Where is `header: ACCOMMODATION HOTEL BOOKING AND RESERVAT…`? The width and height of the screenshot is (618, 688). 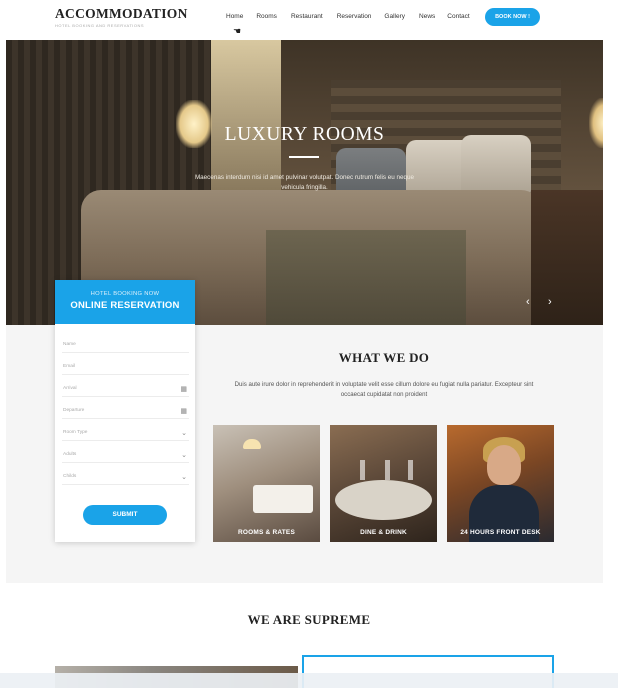
header: ACCOMMODATION HOTEL BOOKING AND RESERVAT… is located at coordinates (309, 20).